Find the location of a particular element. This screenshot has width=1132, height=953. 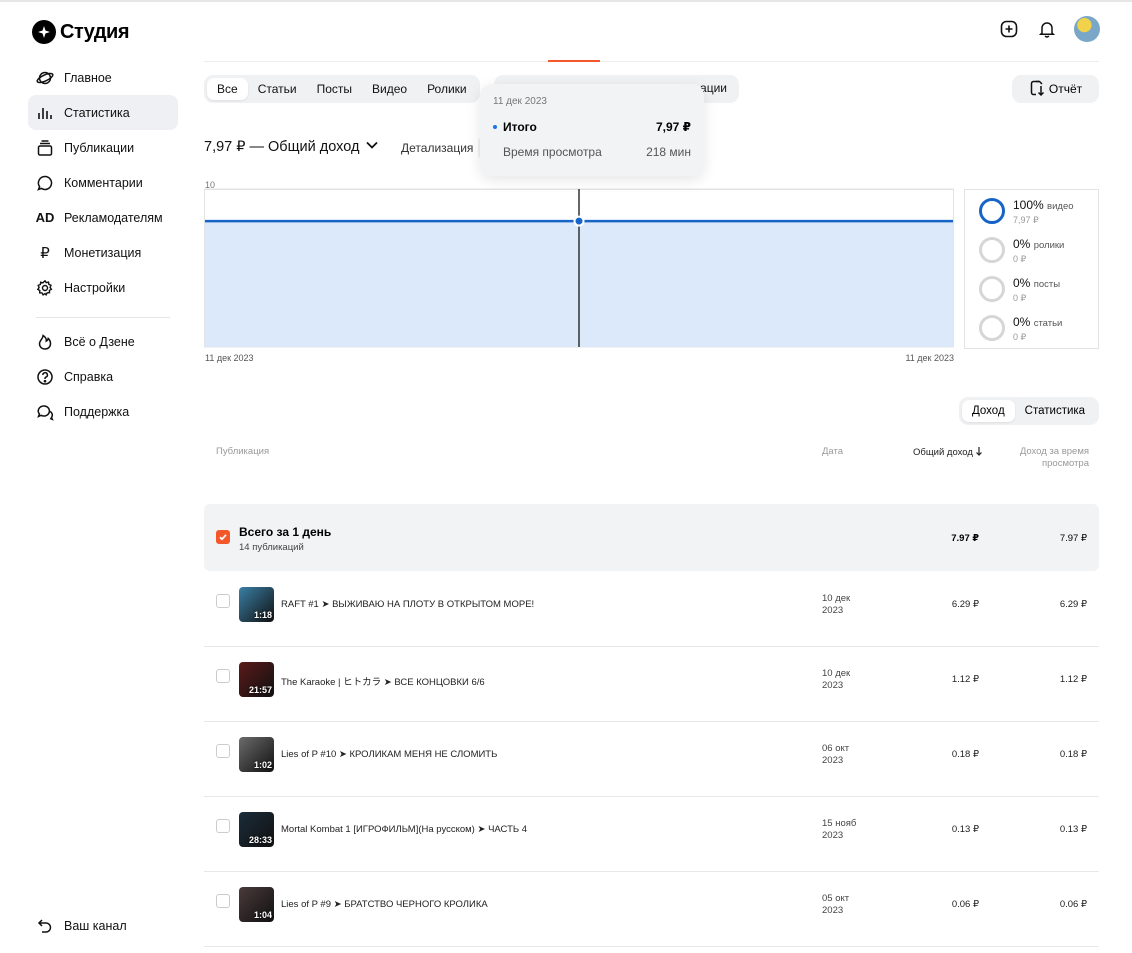

add-icon is located at coordinates (1009, 29).